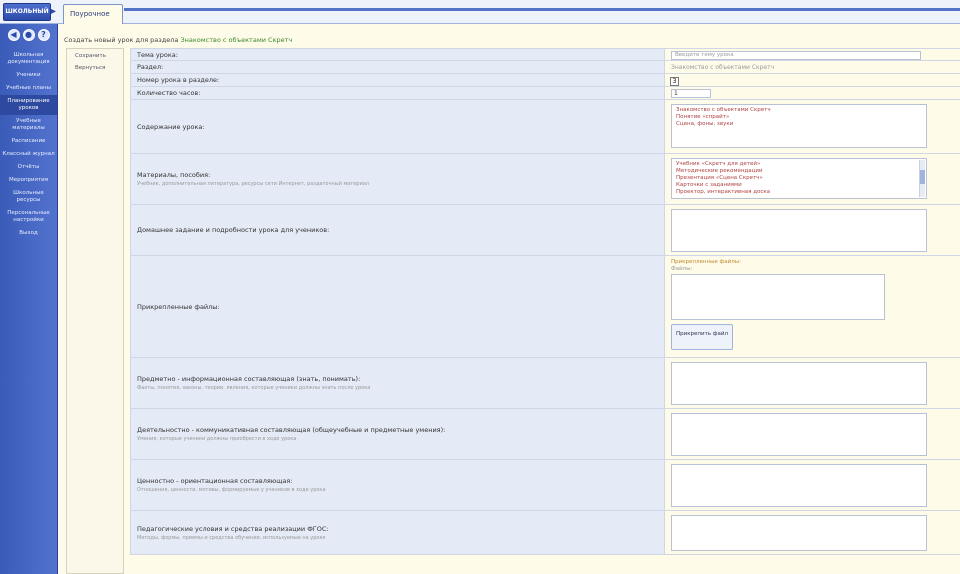 This screenshot has height=574, width=960. I want to click on form-row-label: Содержание урока:, so click(398, 126).